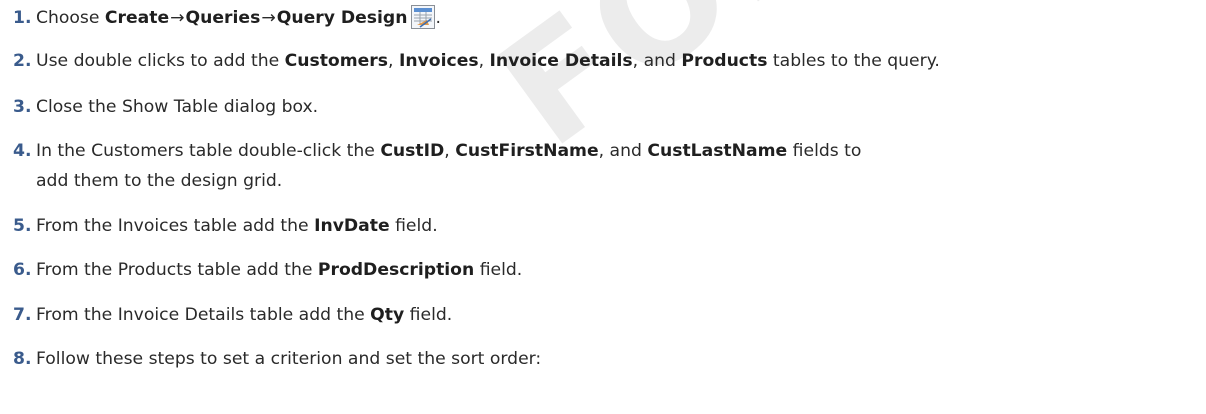  I want to click on step-text: Choose Create→Queries→Query Design ., so click(238, 17).